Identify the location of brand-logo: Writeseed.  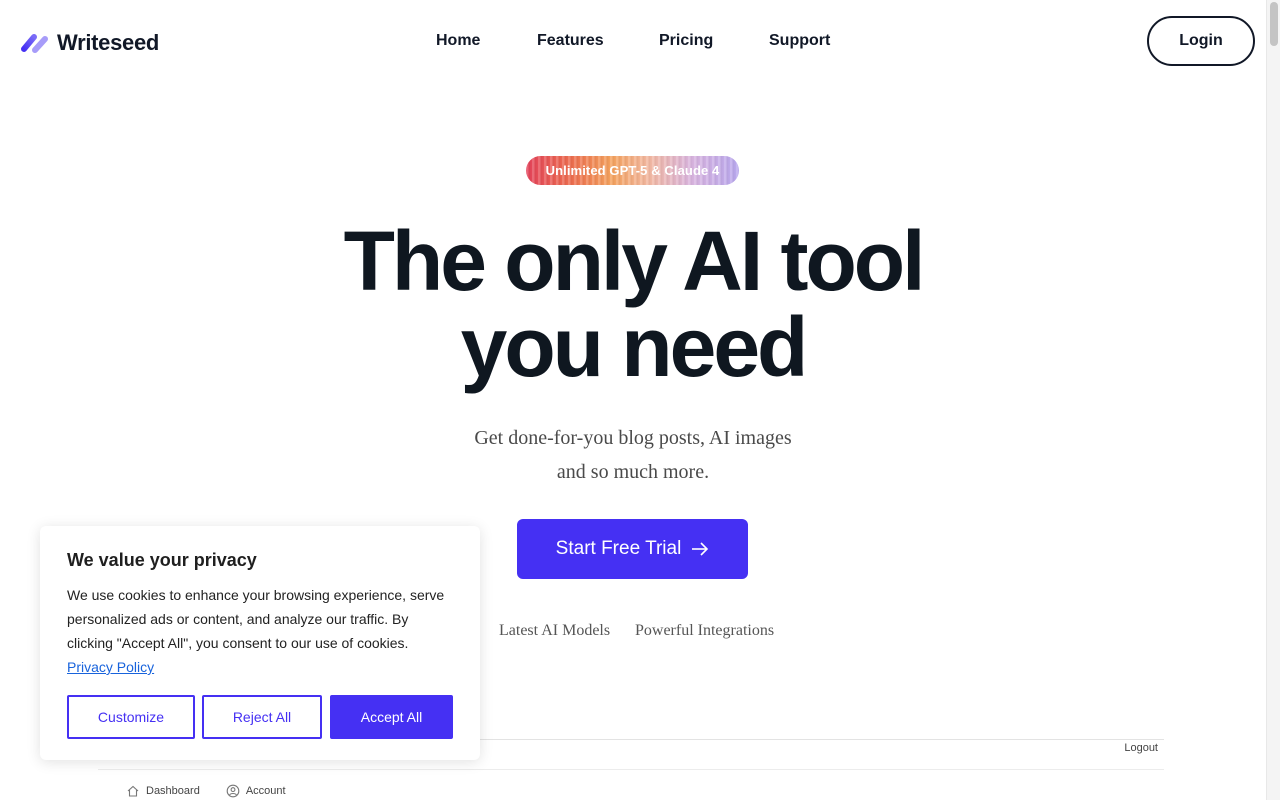
(90, 43).